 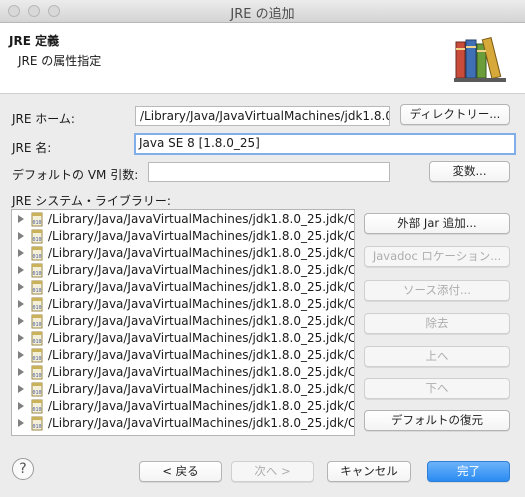 I want to click on help-button: ?, so click(x=23, y=469).